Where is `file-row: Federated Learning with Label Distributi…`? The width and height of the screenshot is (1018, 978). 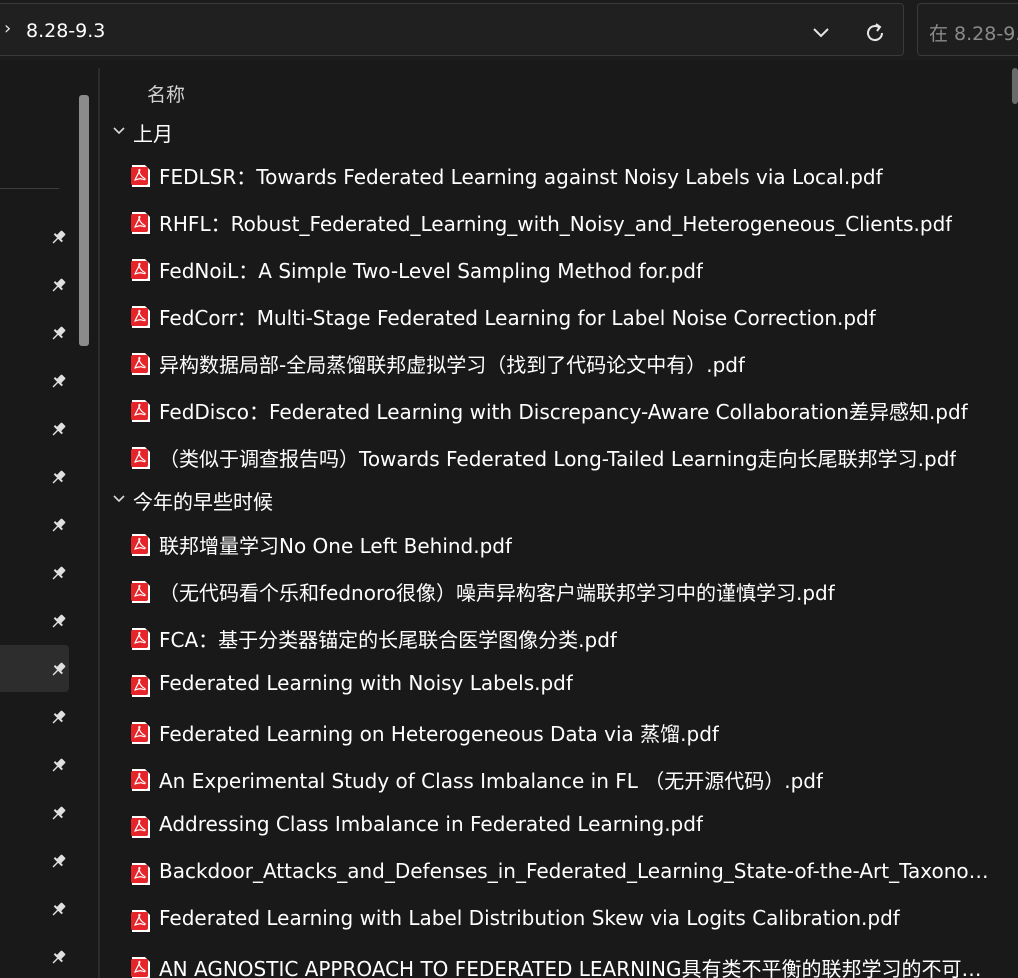 file-row: Federated Learning with Label Distributi… is located at coordinates (560, 923).